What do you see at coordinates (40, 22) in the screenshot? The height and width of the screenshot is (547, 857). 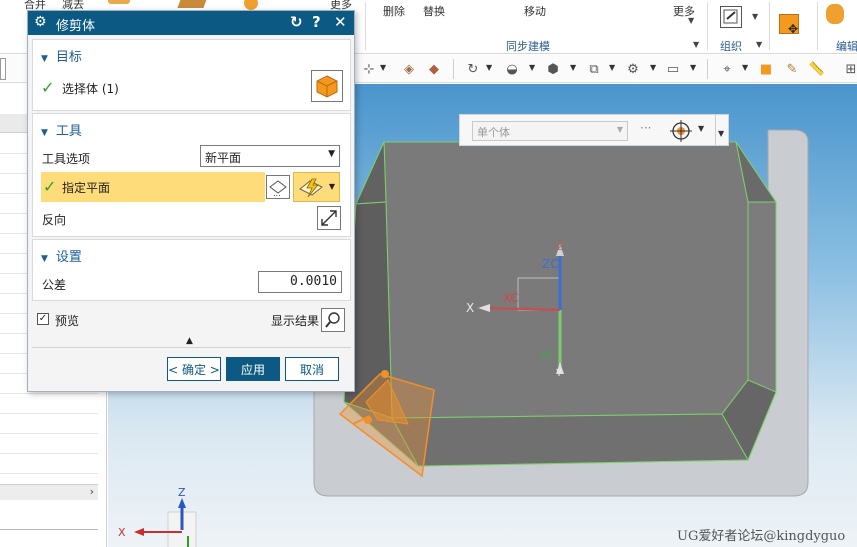 I see `dialog-gear-icon: ⚙` at bounding box center [40, 22].